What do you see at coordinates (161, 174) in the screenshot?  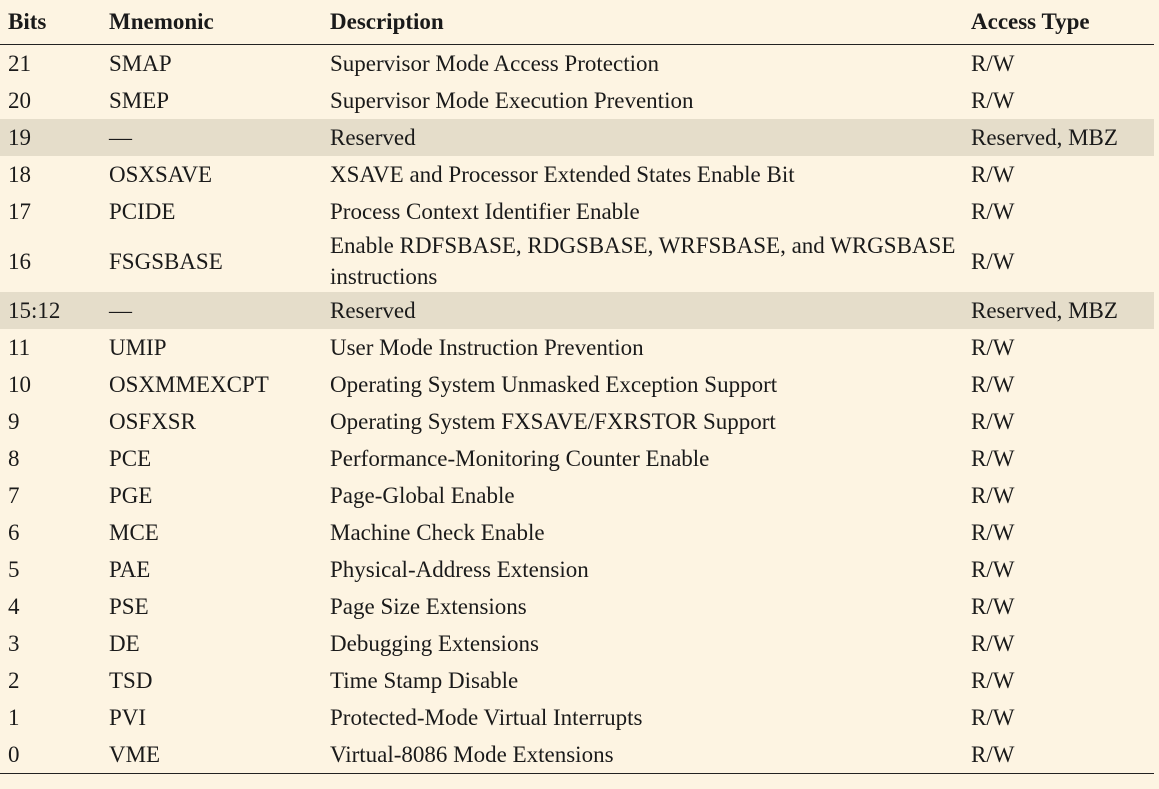 I see `mnemonic-cell: OSXSAVE` at bounding box center [161, 174].